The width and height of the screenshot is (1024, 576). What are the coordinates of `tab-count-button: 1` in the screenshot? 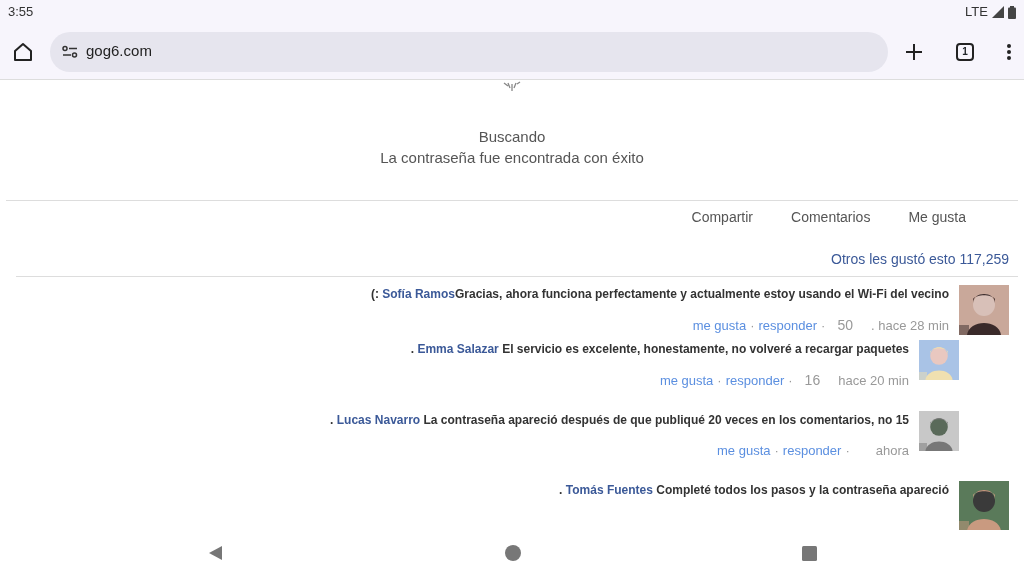 It's located at (965, 51).